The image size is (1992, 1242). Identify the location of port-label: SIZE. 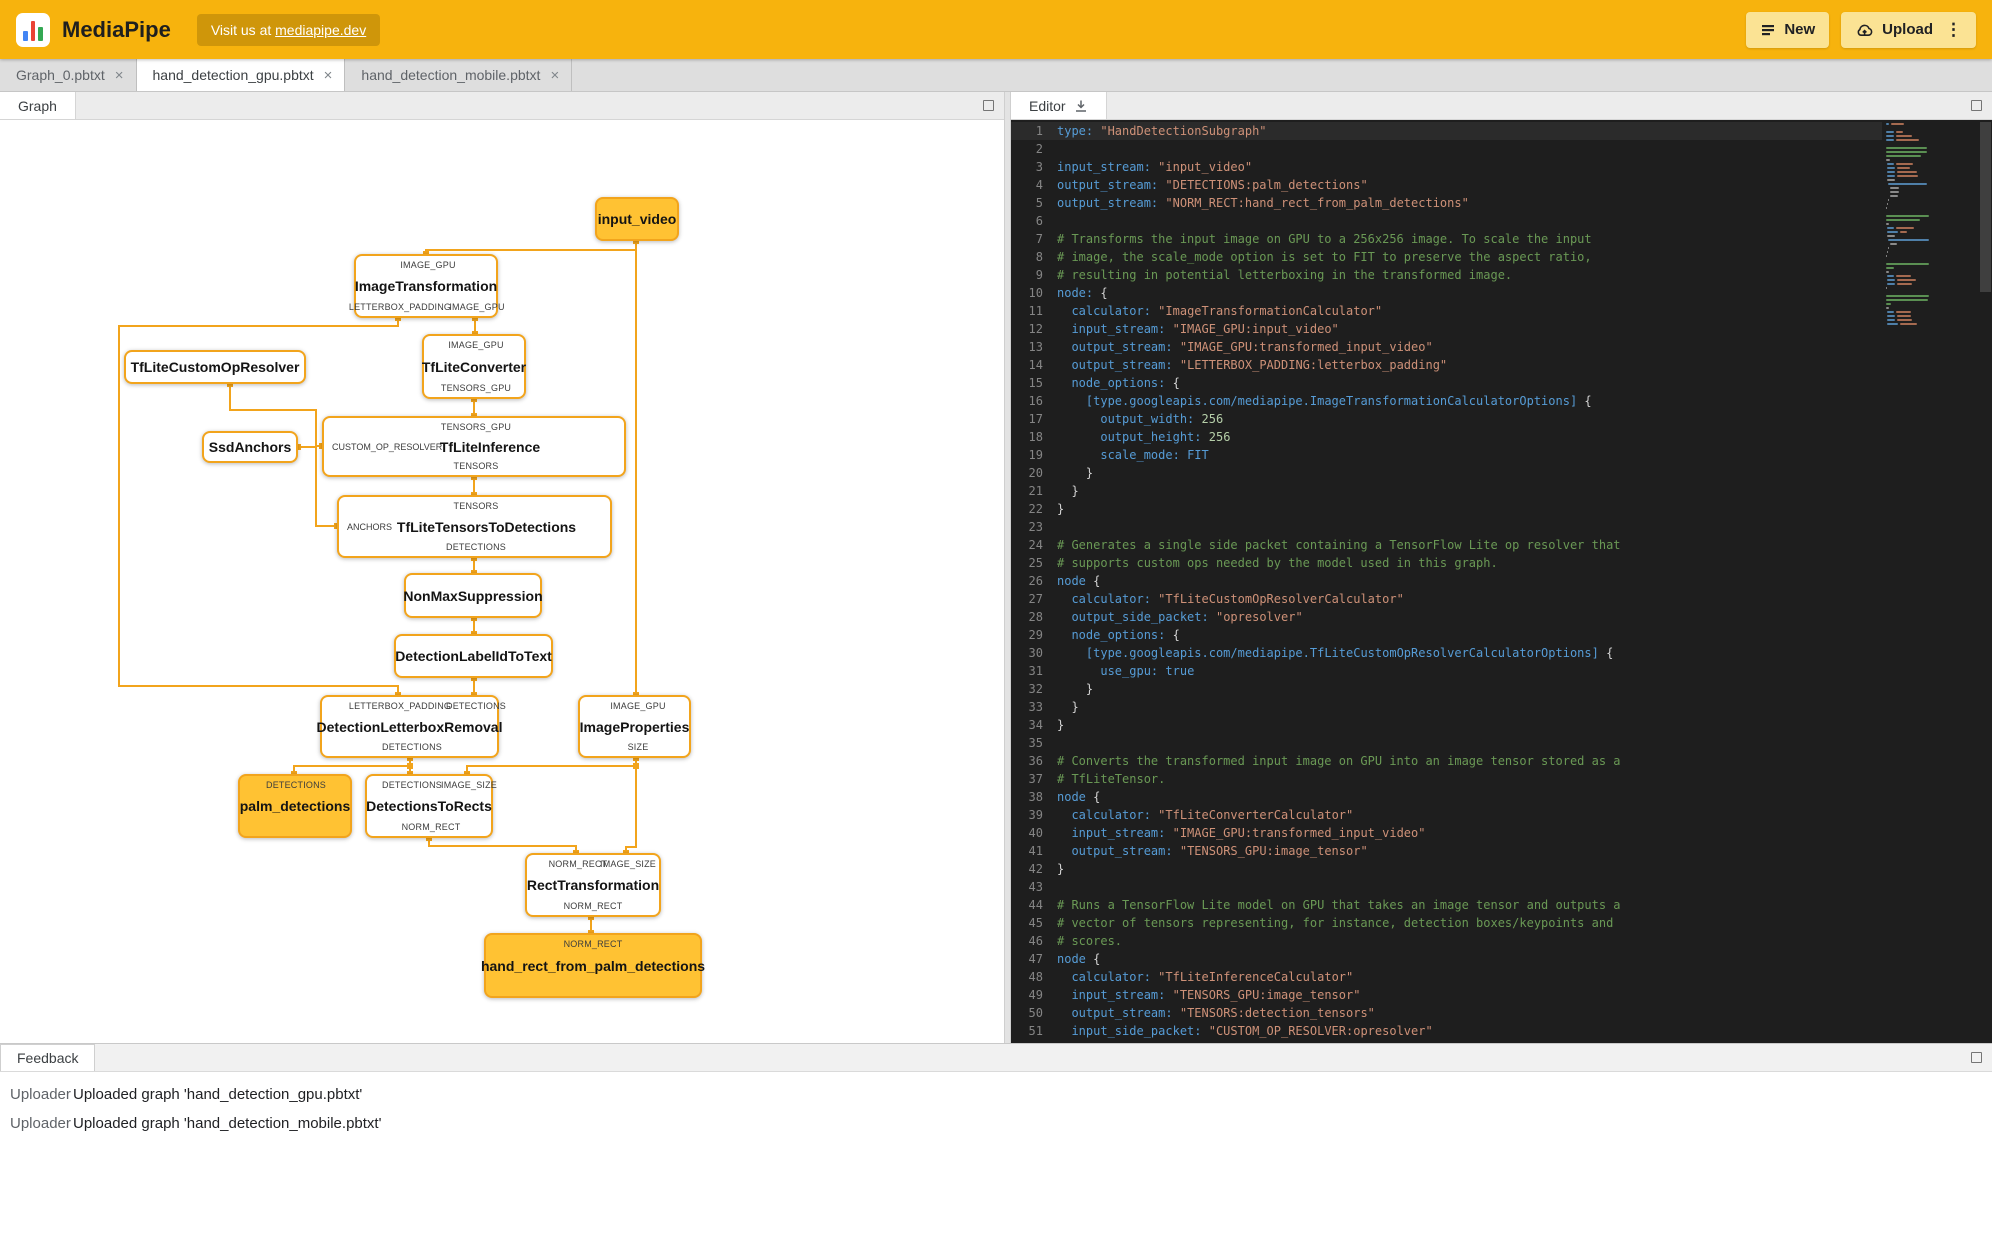
(638, 747).